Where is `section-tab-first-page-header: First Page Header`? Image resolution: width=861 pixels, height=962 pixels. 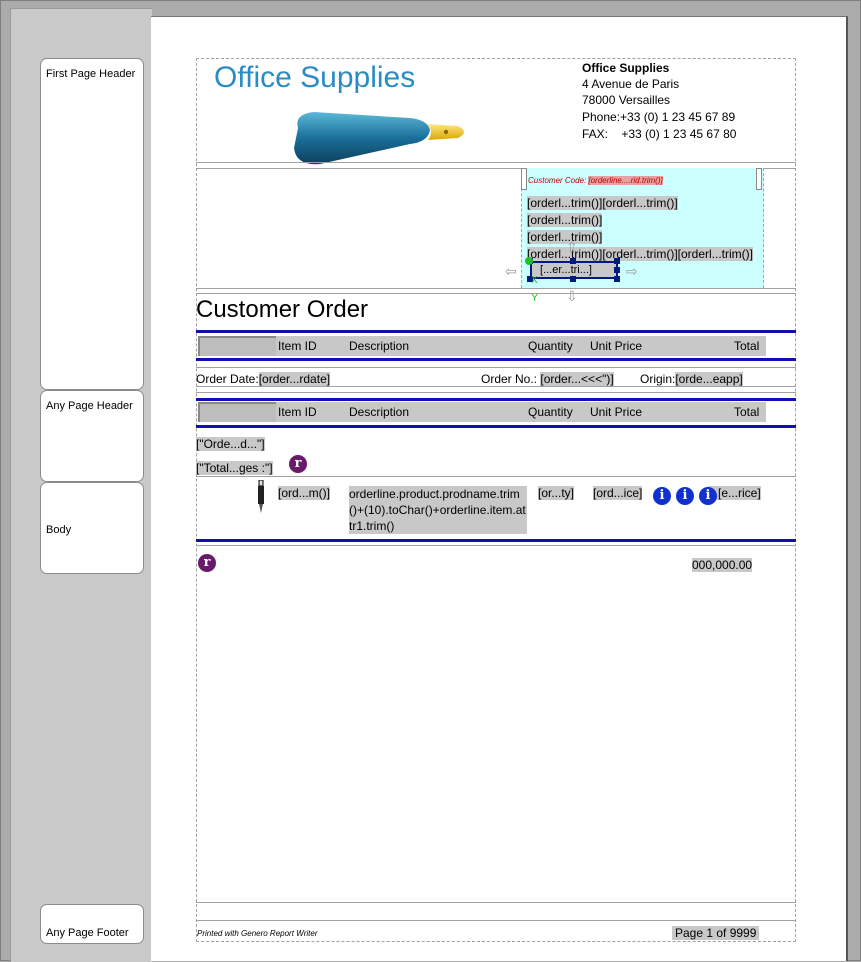 section-tab-first-page-header: First Page Header is located at coordinates (92, 224).